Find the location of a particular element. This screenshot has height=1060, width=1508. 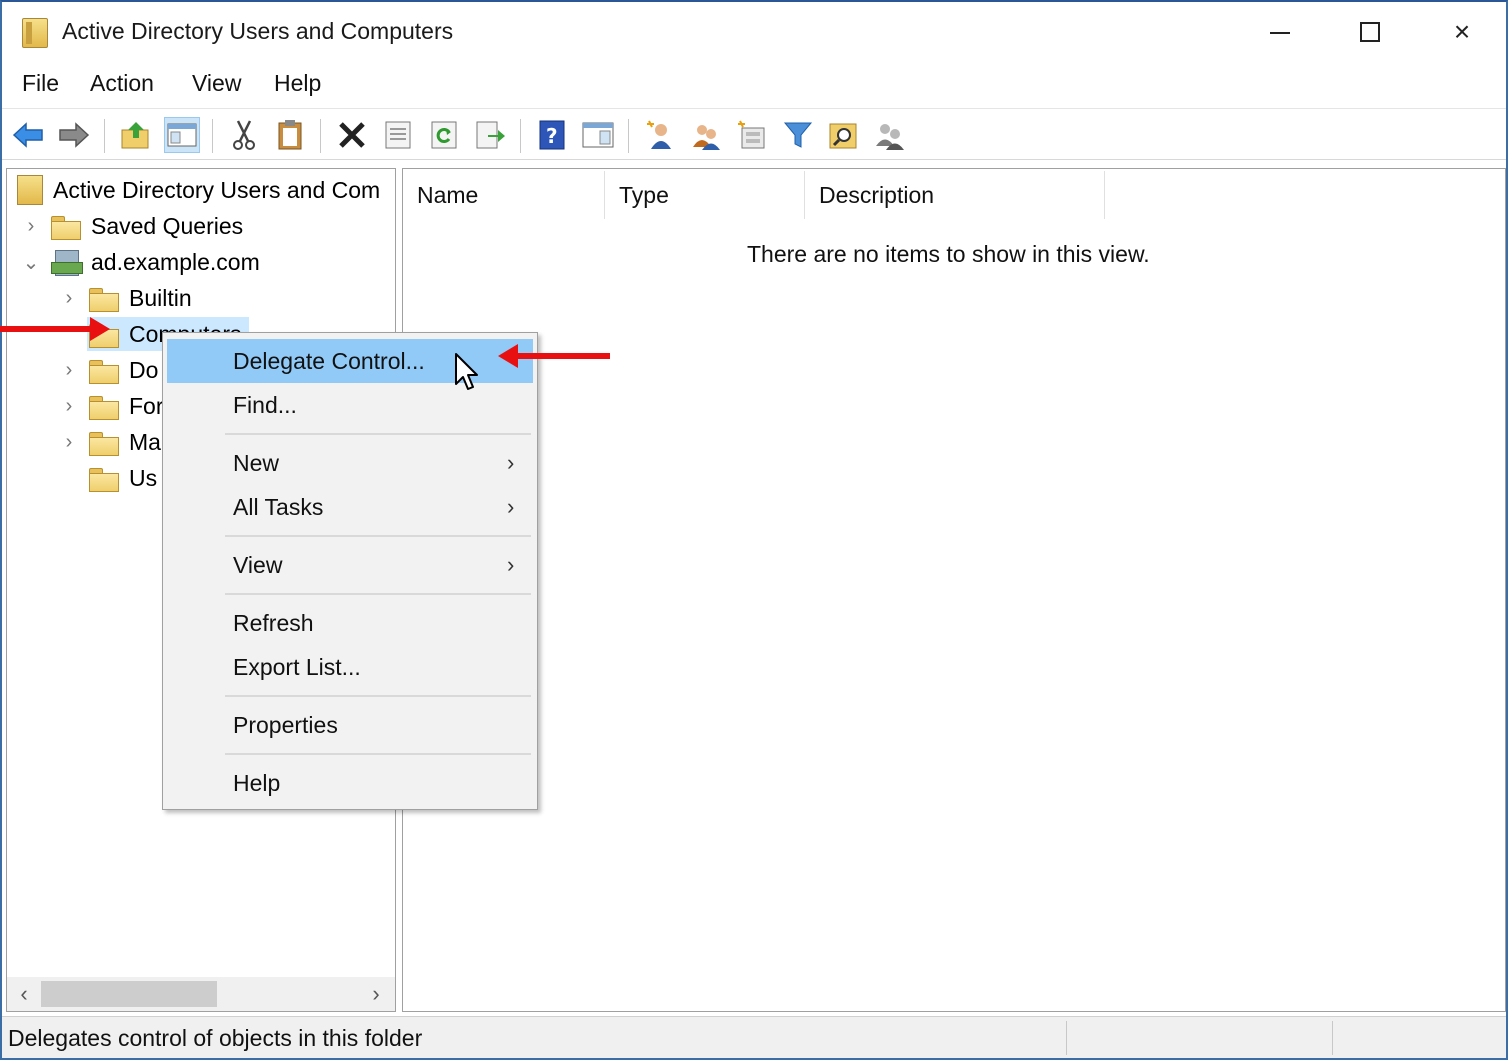

column-header-type: Type is located at coordinates (705, 195).